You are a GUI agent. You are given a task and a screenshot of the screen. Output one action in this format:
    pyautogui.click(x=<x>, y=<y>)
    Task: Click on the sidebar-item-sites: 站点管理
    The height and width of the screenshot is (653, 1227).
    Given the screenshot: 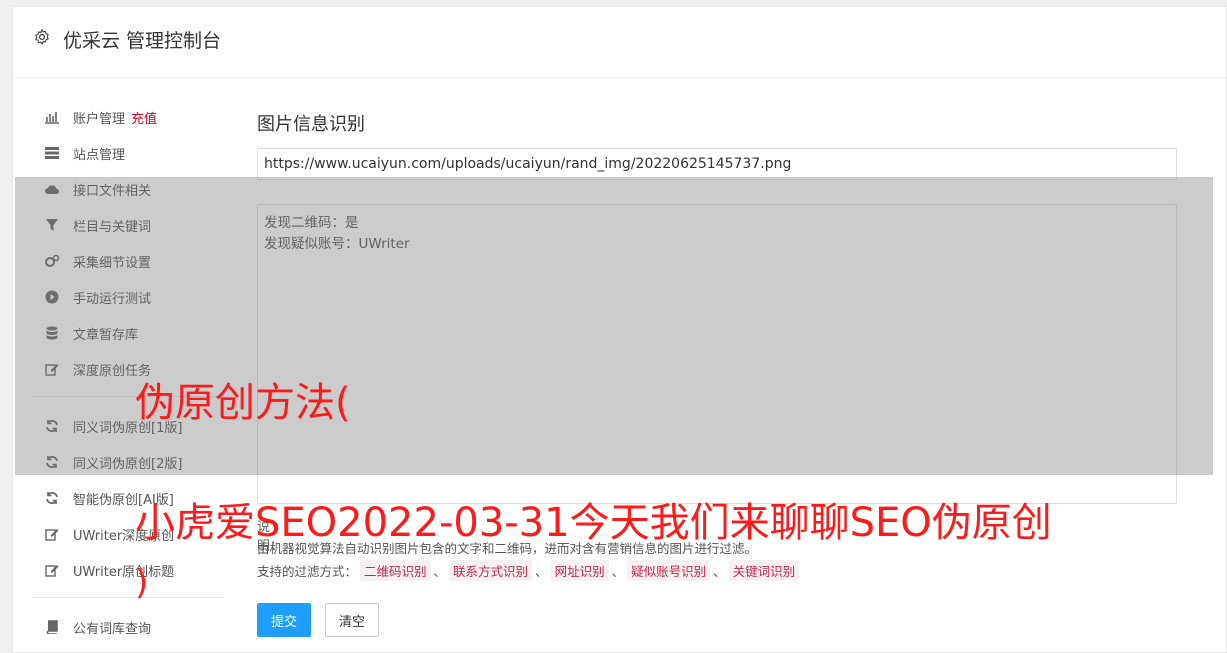 What is the action you would take?
    pyautogui.click(x=84, y=153)
    